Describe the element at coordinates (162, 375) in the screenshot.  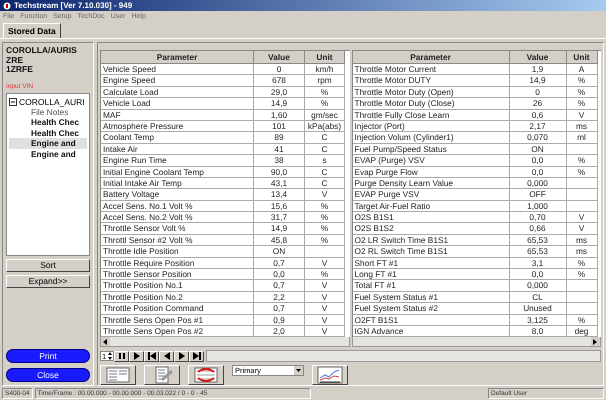
I see `notes-button` at that location.